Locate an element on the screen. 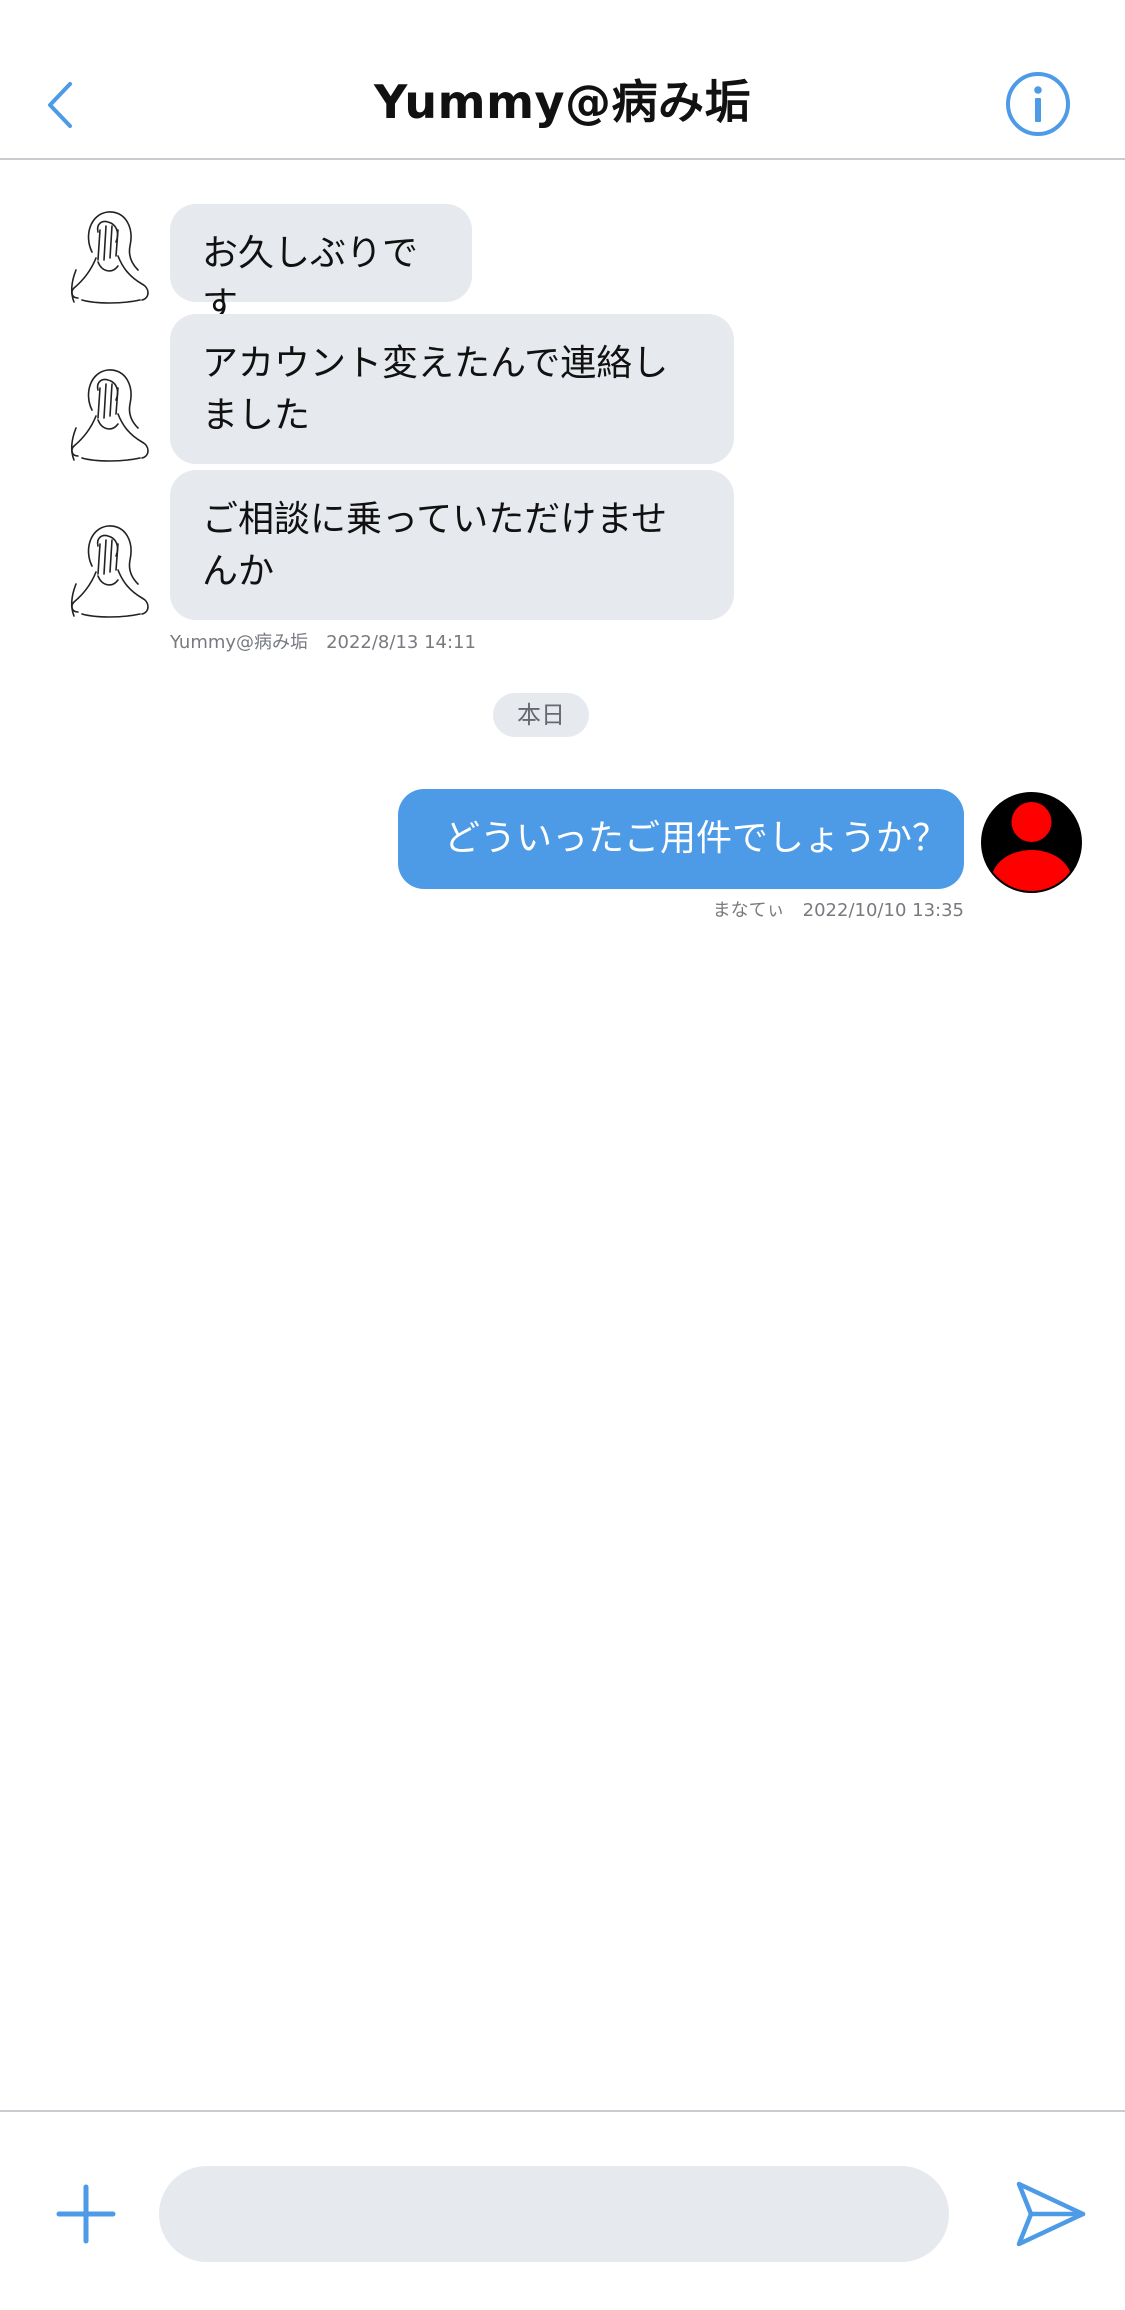  message-timestamp: 2022/8/13 14:11 is located at coordinates (401, 642).